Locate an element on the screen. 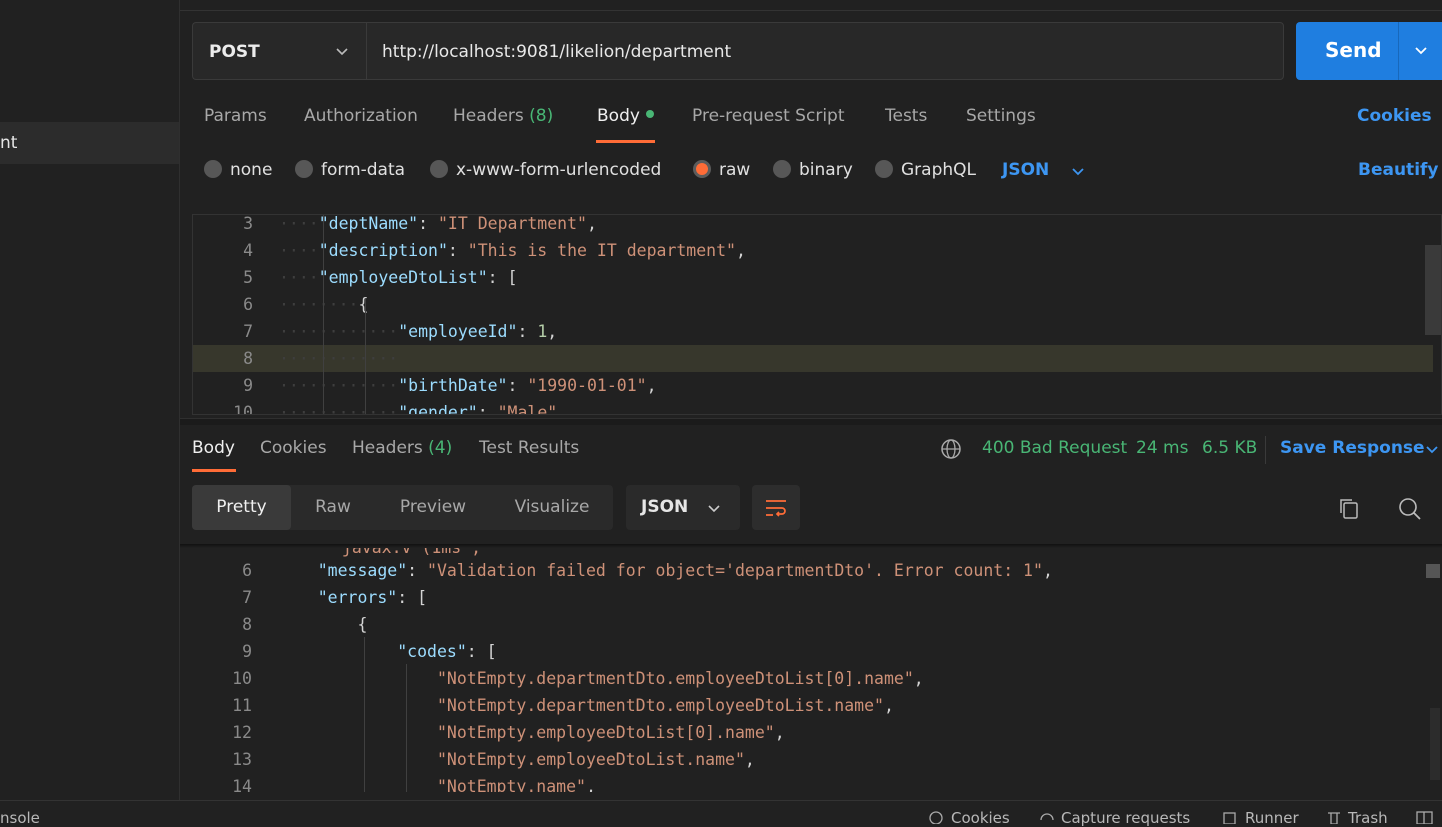 The image size is (1442, 827). tab-settings: Settings is located at coordinates (1001, 116).